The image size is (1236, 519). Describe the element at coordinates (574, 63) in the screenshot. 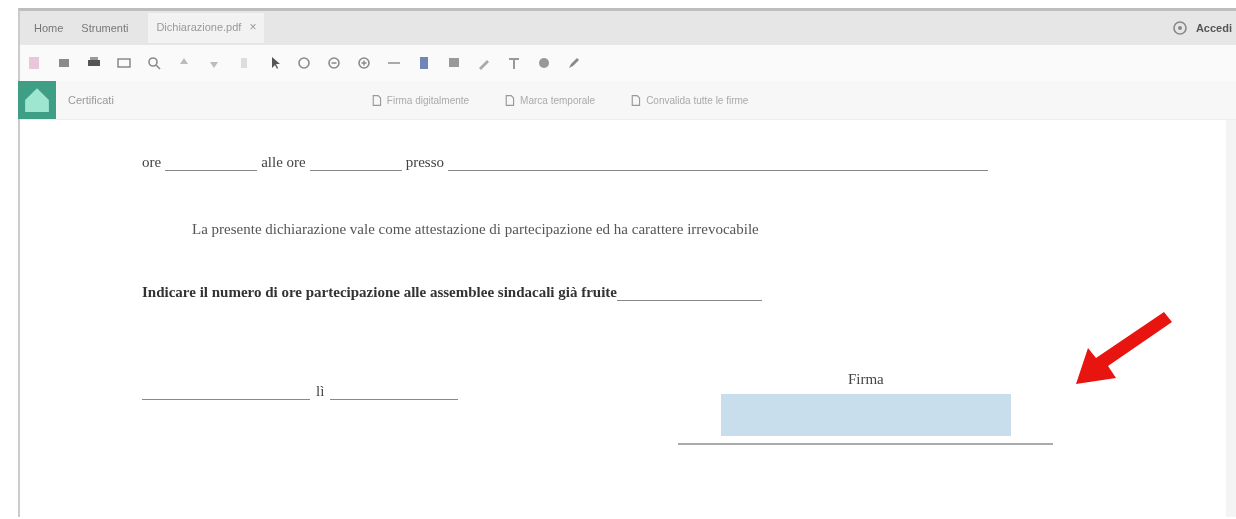

I see `pencil-icon` at that location.